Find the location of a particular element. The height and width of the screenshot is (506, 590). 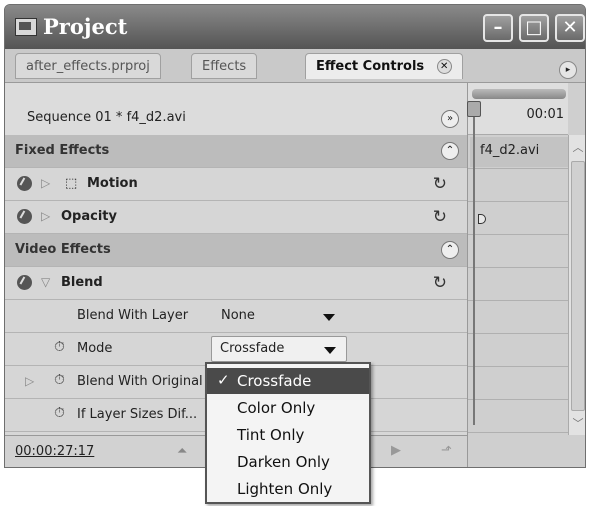

maximize-button: □ is located at coordinates (534, 28).